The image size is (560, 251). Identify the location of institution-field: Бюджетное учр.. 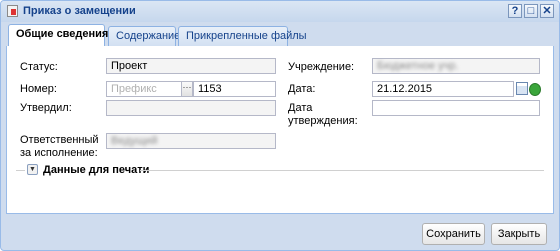
(456, 66).